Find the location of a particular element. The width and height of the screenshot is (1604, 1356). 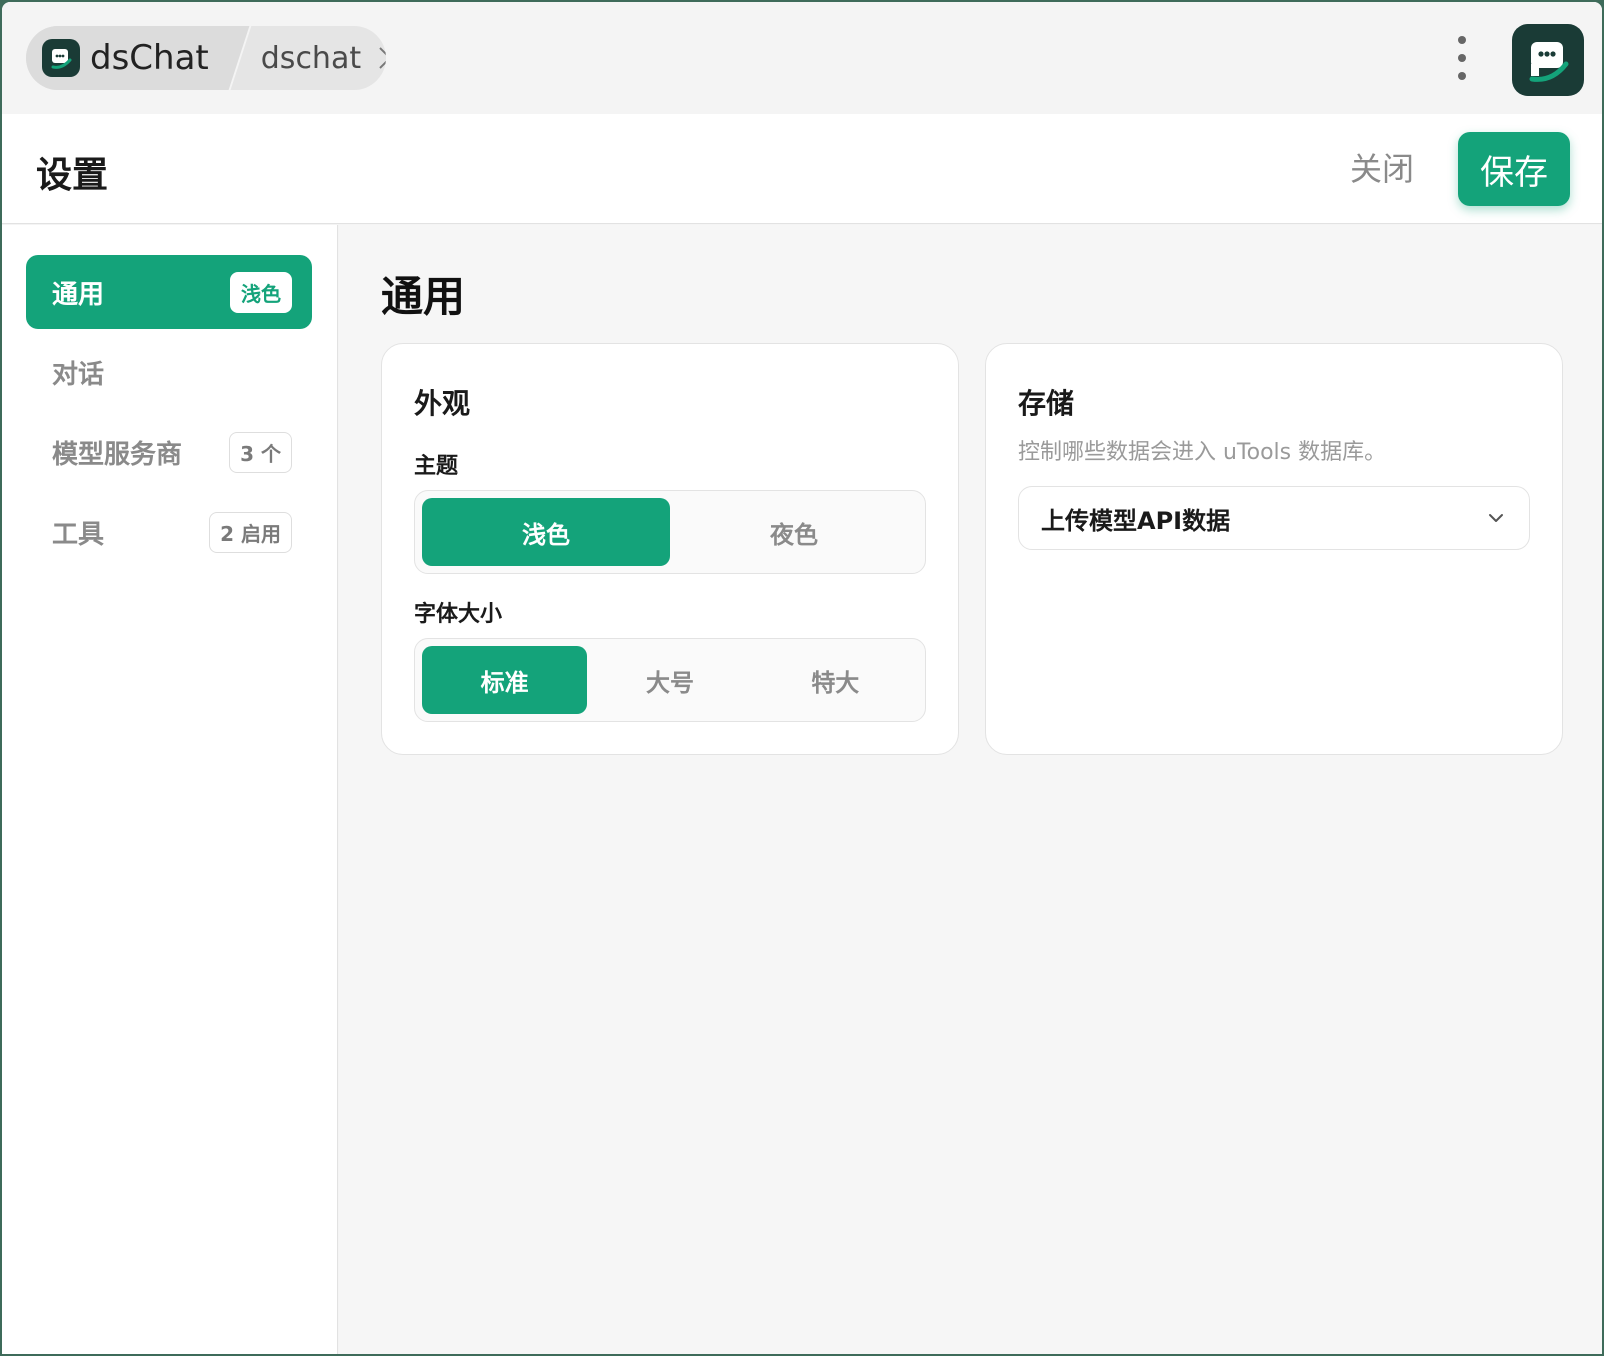

theme-label: 主题 is located at coordinates (436, 466).